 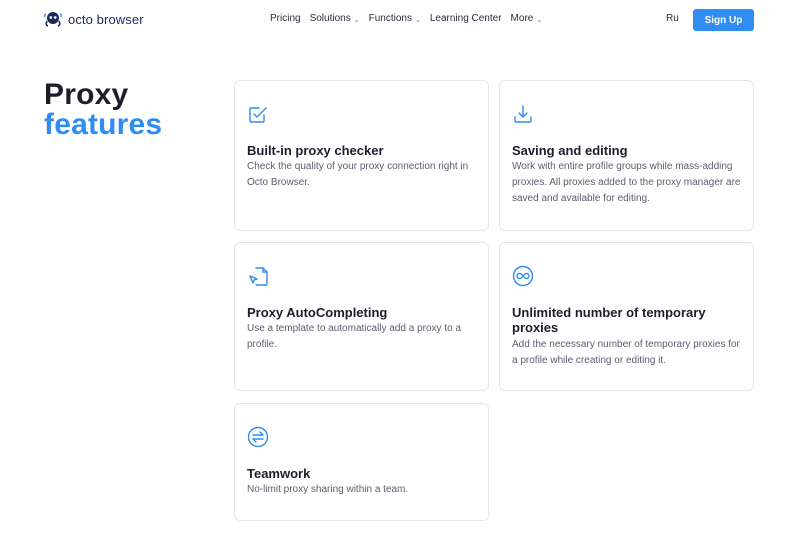 I want to click on language-switch: Ru, so click(x=672, y=18).